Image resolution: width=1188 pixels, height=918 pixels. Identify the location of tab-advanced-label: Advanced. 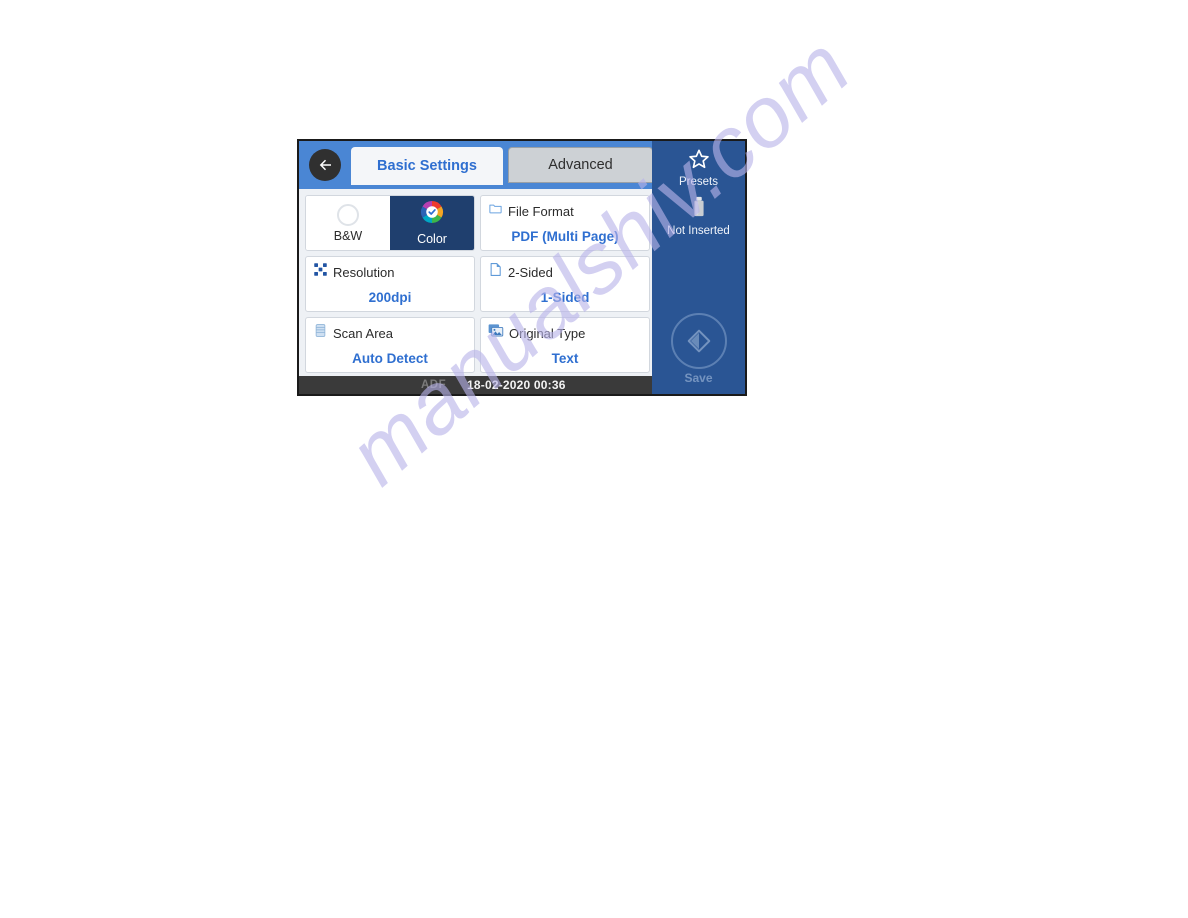
(580, 165).